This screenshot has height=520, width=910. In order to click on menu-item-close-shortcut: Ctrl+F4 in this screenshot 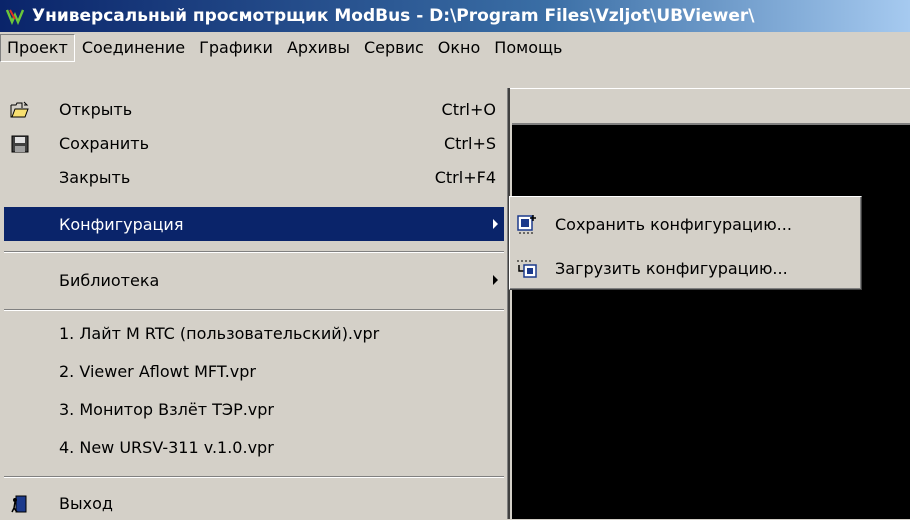, I will do `click(465, 177)`.